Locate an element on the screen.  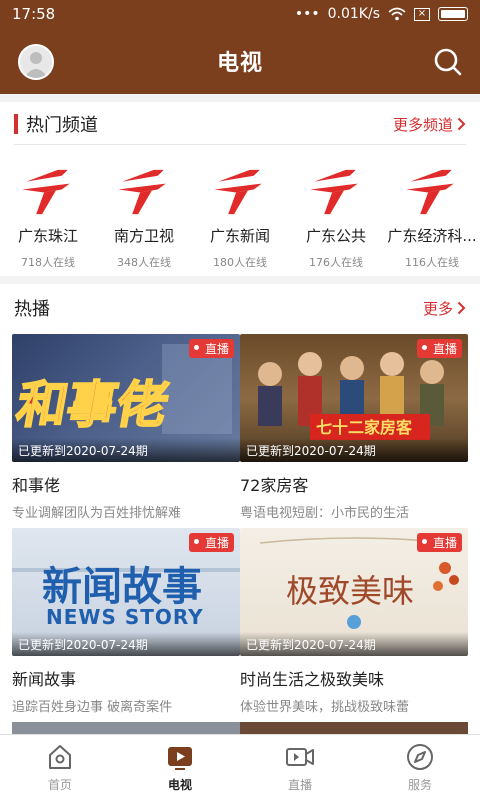
show-description: 追踪百姓身边事 破离奇案件 is located at coordinates (92, 707).